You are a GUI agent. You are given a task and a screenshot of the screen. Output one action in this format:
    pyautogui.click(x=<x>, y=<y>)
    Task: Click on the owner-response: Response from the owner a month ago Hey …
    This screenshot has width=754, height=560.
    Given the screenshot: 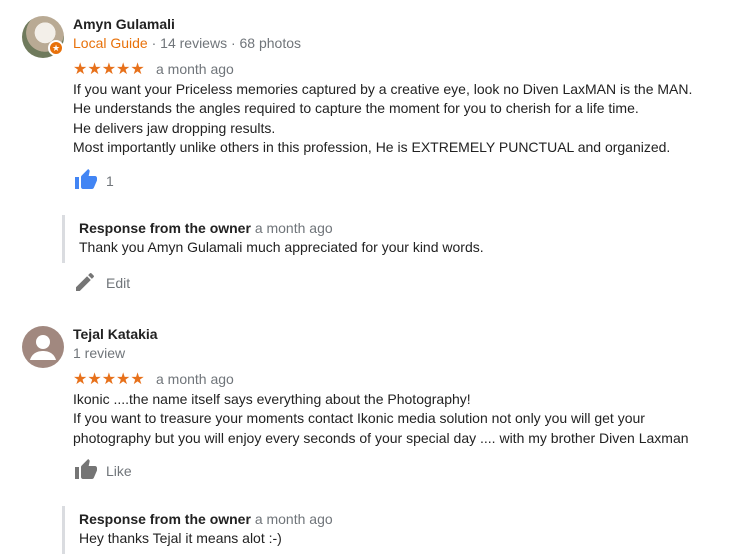 What is the action you would take?
    pyautogui.click(x=197, y=530)
    